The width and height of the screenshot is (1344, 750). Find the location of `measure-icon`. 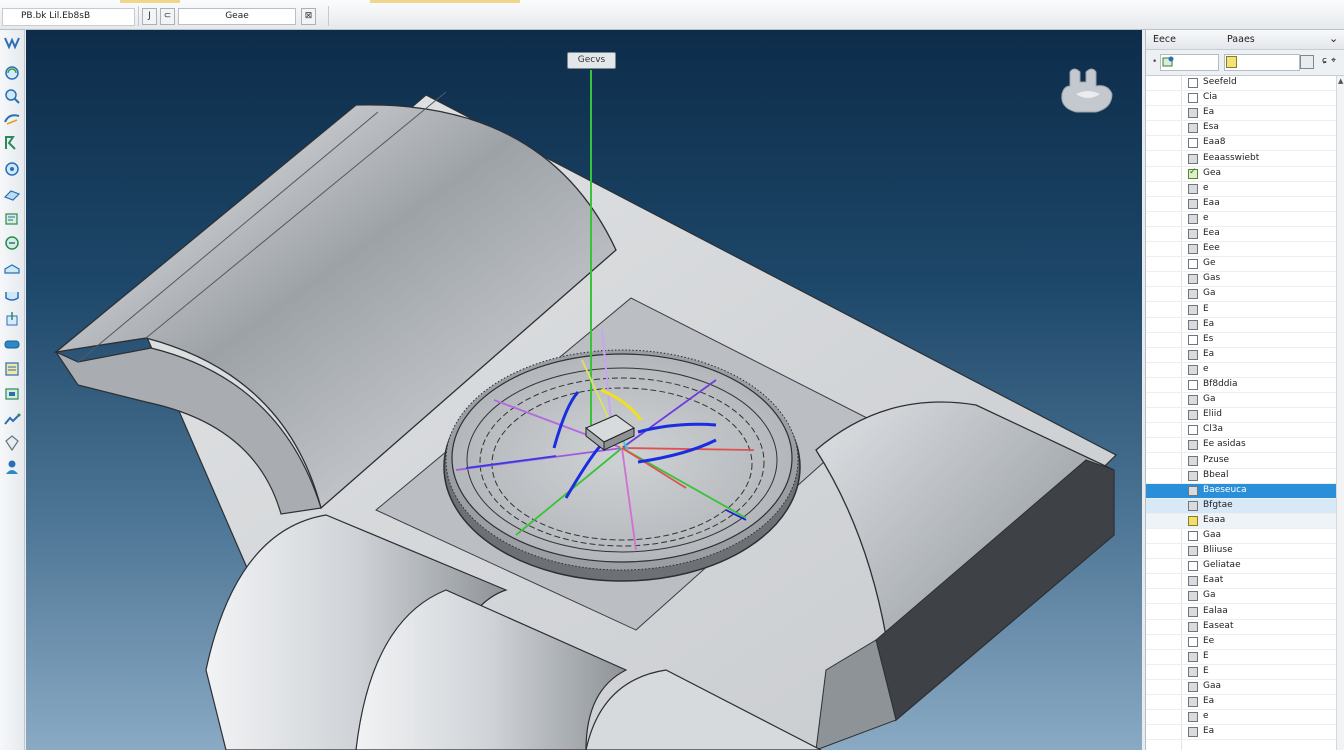

measure-icon is located at coordinates (12, 219).